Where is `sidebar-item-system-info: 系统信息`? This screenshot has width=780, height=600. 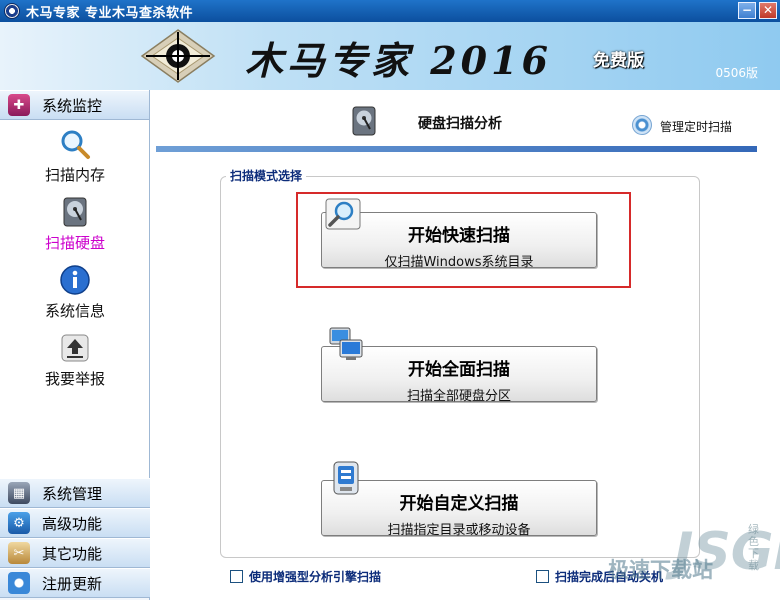
sidebar-item-system-info: 系统信息 is located at coordinates (75, 292).